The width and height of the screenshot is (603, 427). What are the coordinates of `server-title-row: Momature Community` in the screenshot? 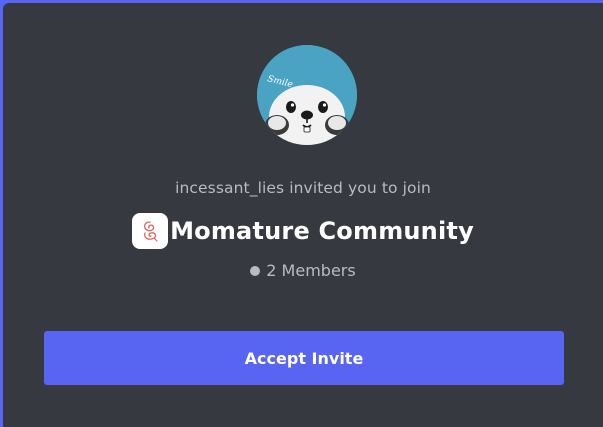 It's located at (303, 231).